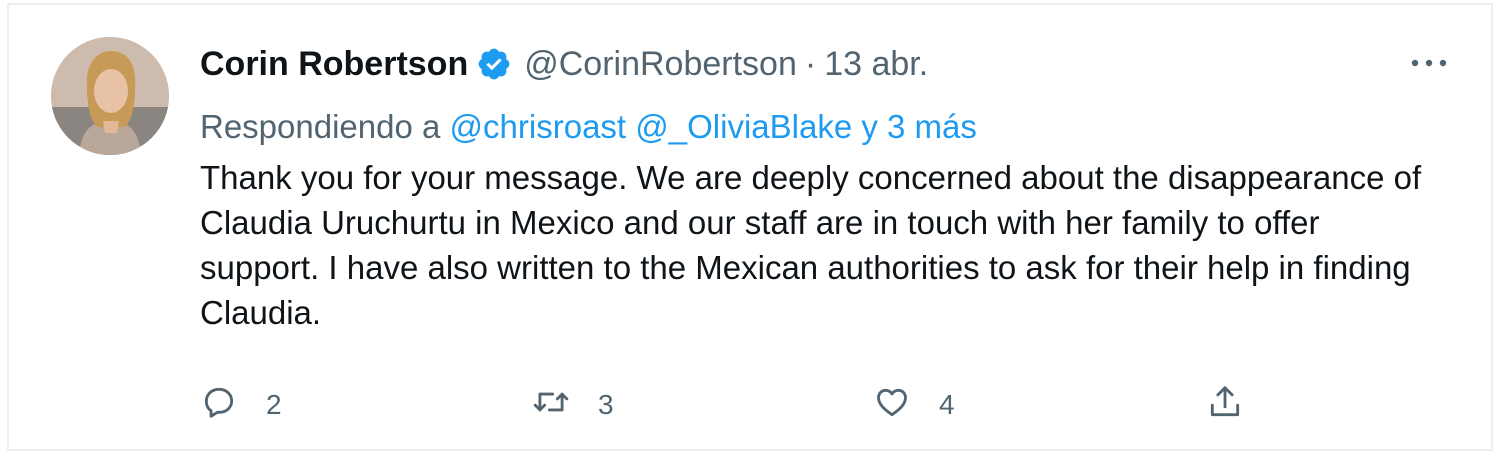 This screenshot has height=471, width=1500. Describe the element at coordinates (334, 64) in the screenshot. I see `author-name: Corin Robertson` at that location.